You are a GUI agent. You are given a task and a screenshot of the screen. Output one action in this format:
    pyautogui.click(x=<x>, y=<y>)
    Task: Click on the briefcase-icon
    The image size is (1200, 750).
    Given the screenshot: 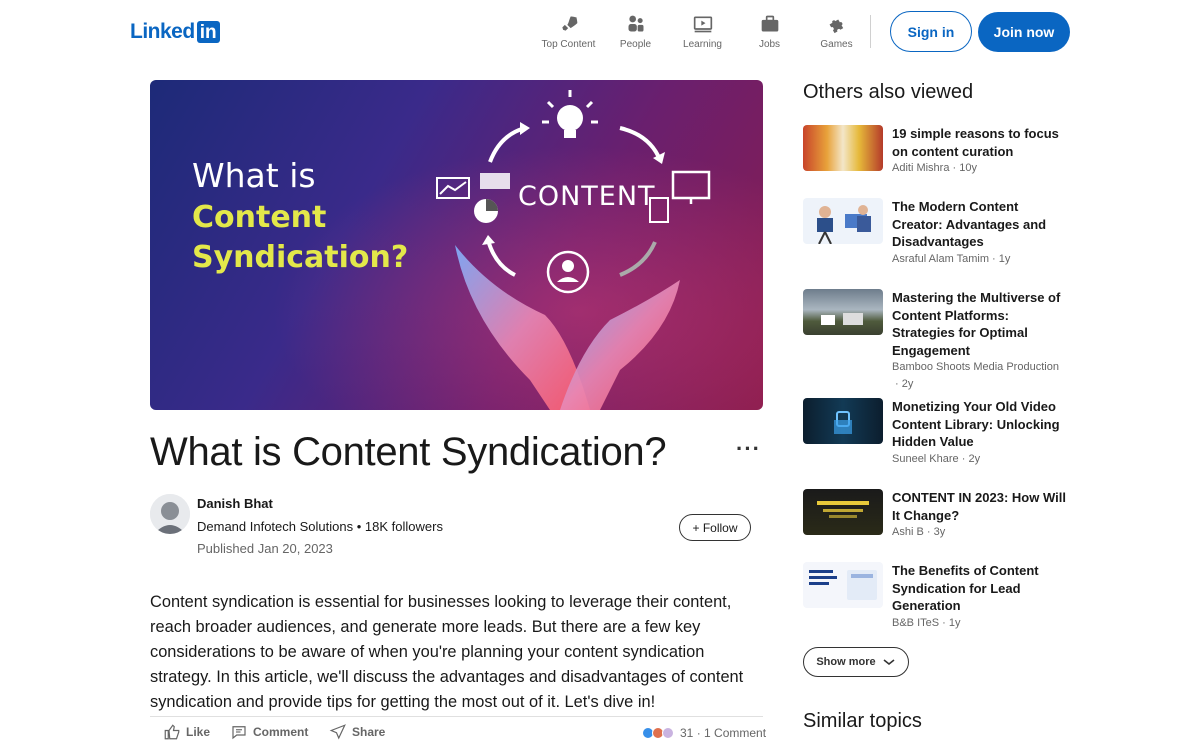 What is the action you would take?
    pyautogui.click(x=769, y=23)
    